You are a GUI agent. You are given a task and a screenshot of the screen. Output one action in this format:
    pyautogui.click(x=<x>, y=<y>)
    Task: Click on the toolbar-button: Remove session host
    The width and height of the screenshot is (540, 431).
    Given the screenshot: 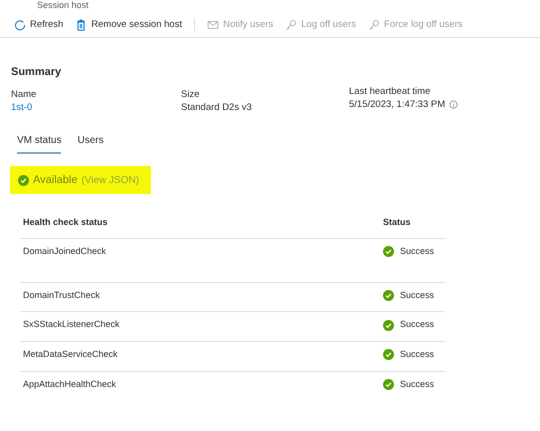 What is the action you would take?
    pyautogui.click(x=128, y=25)
    